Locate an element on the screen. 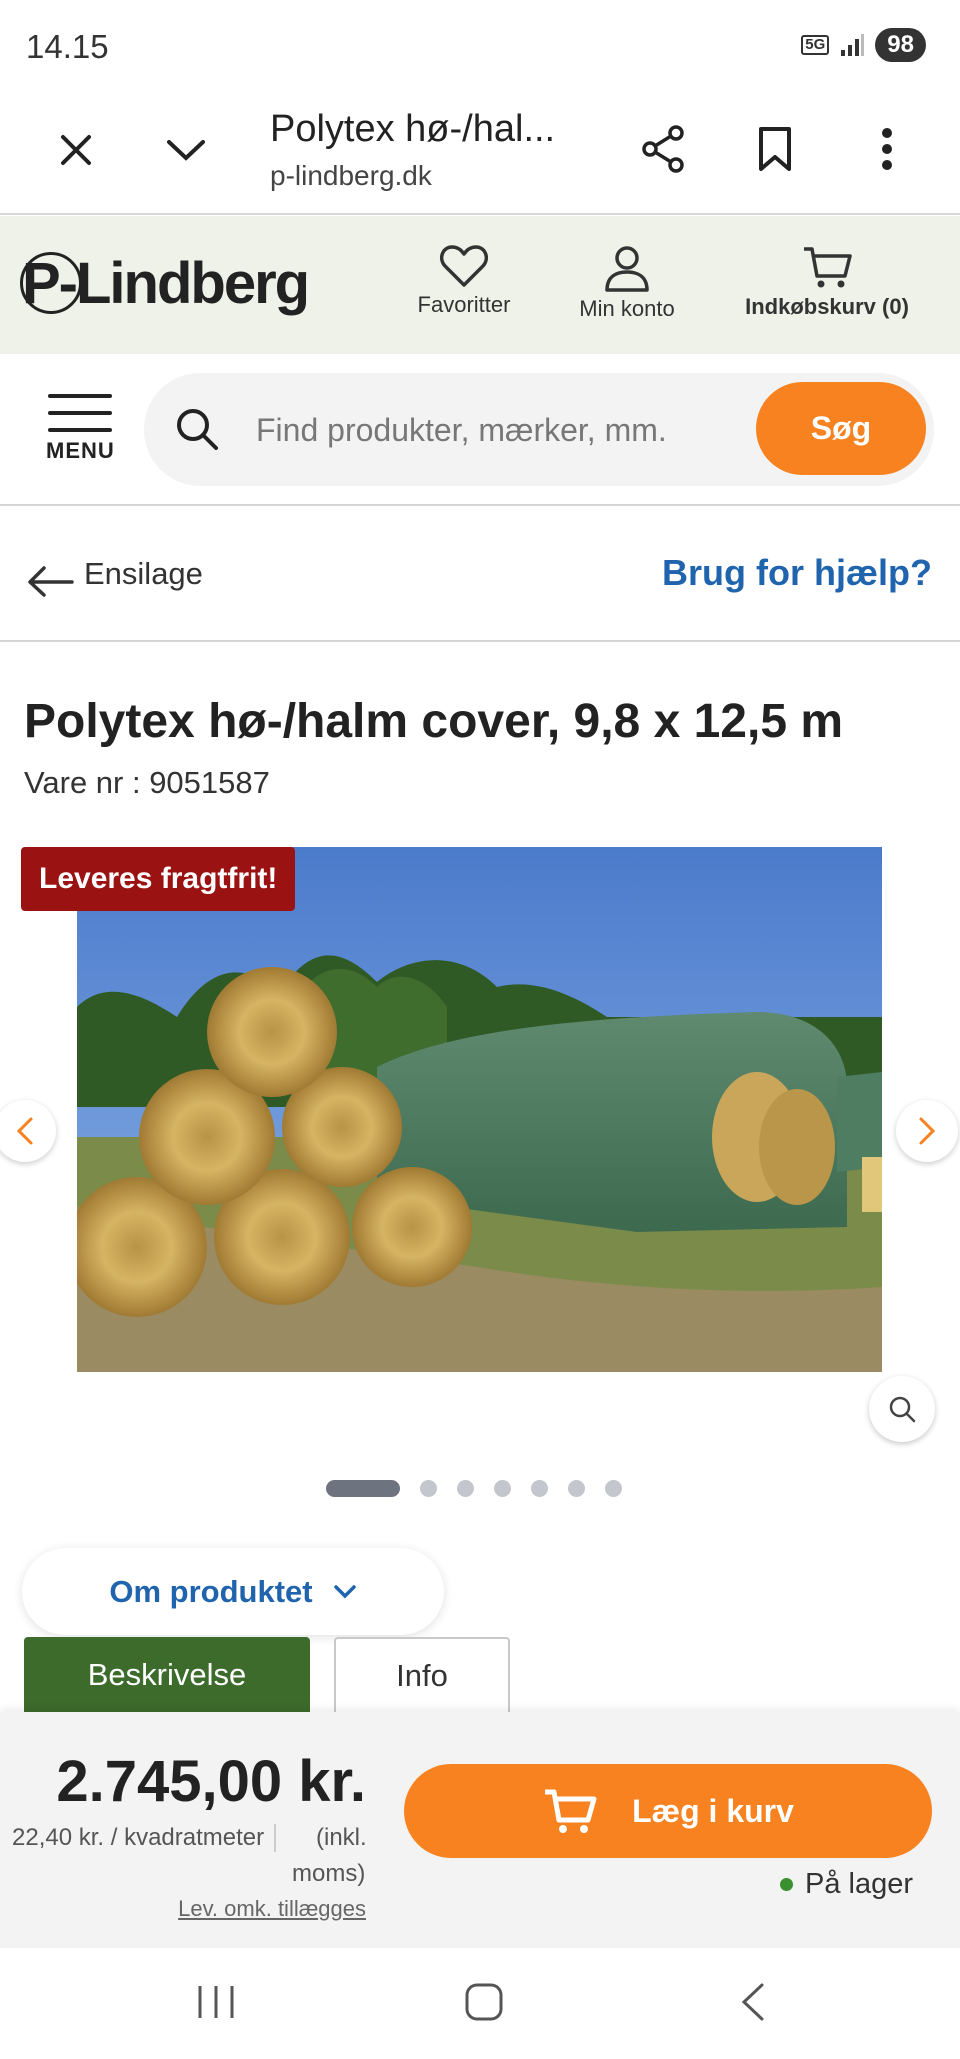 This screenshot has height=2059, width=960. more-vertical-icon is located at coordinates (887, 149).